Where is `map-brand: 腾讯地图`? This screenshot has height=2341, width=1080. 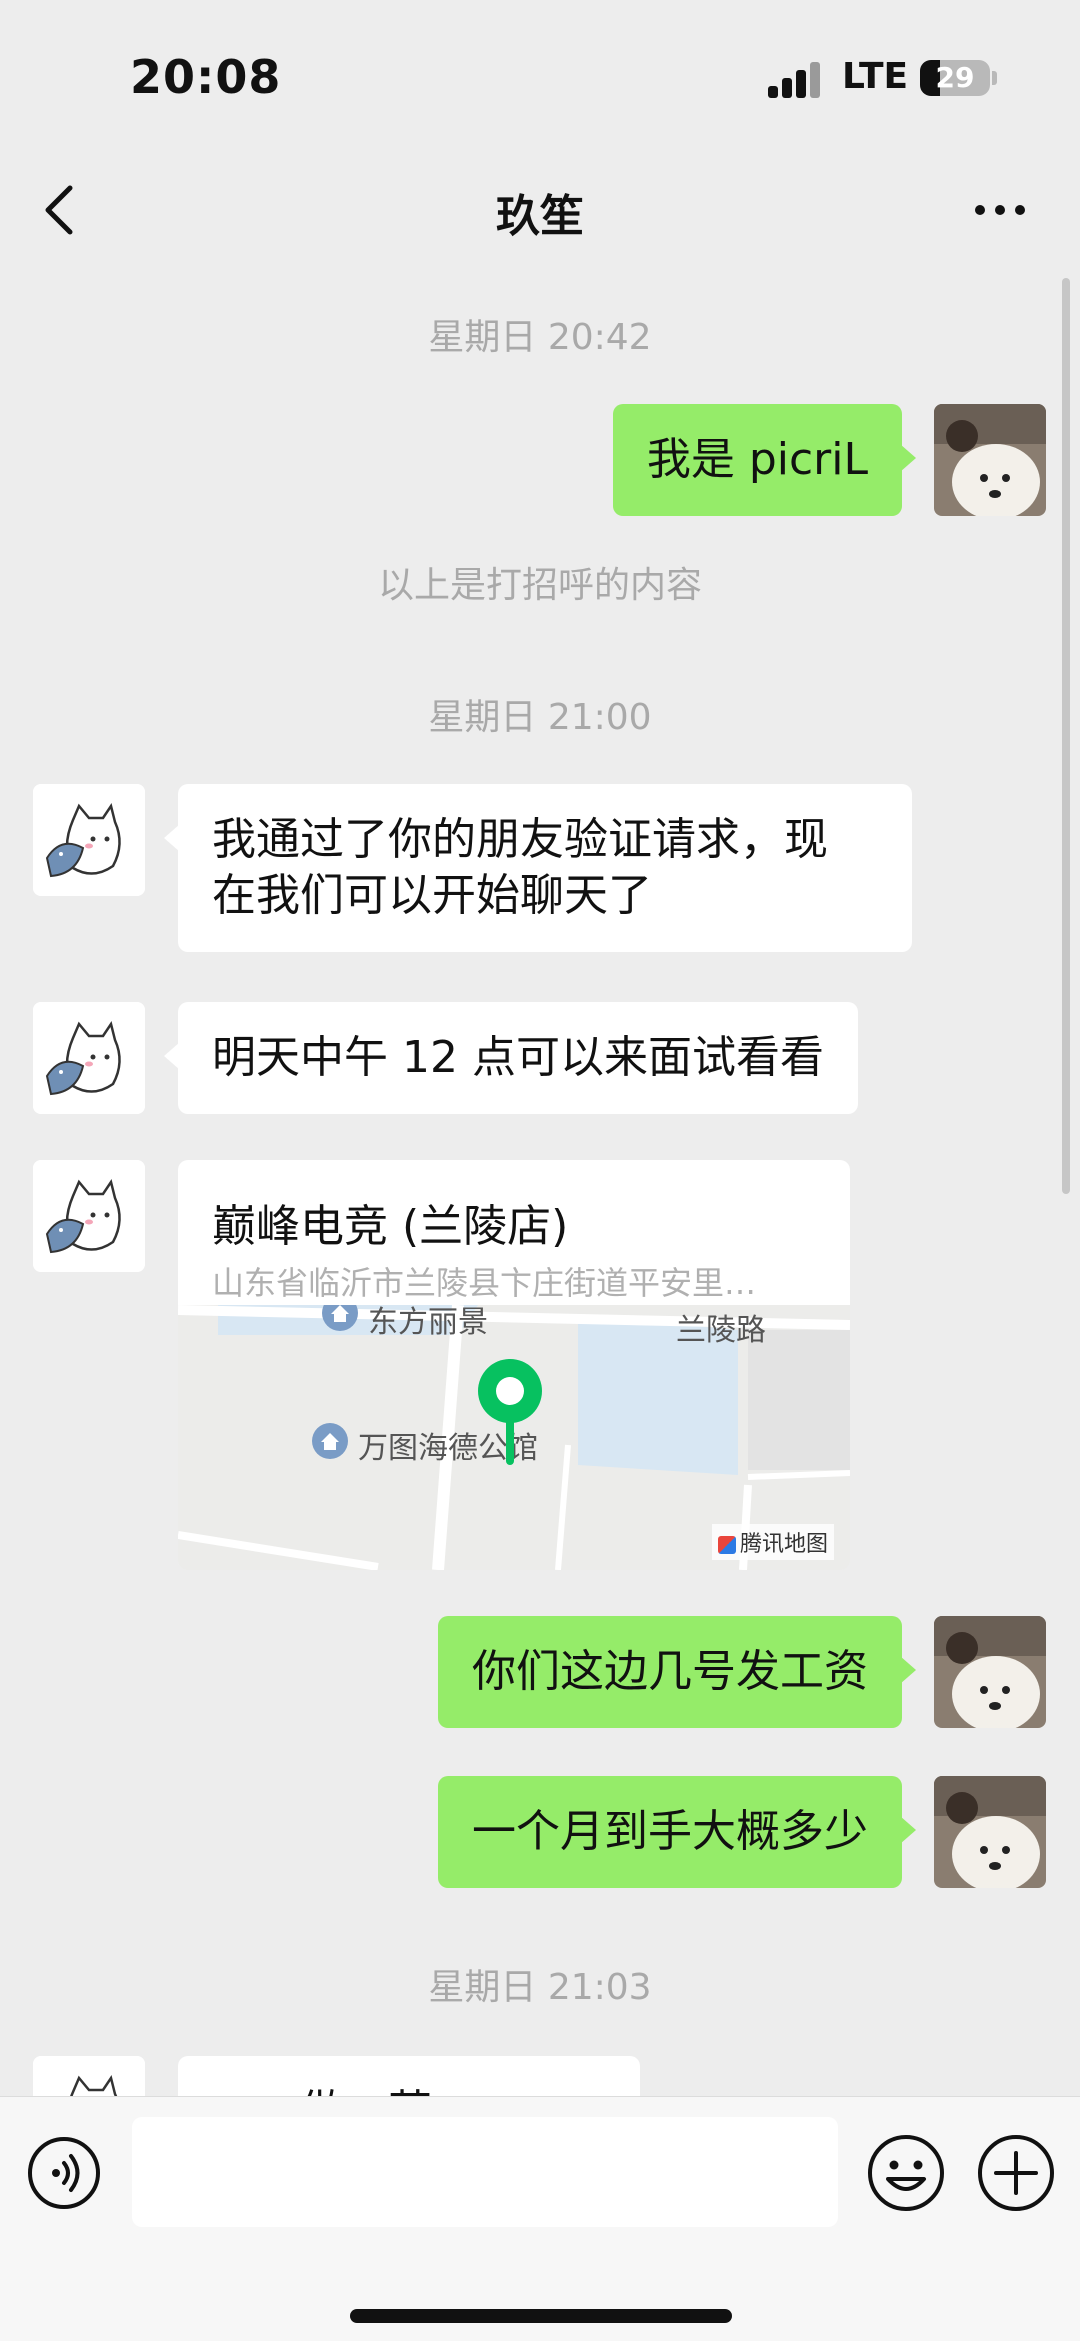 map-brand: 腾讯地图 is located at coordinates (772, 1542).